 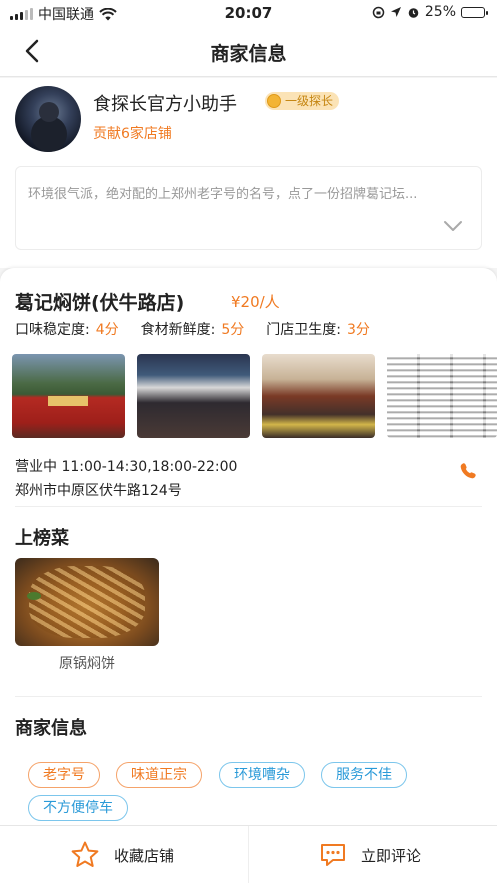 I want to click on score-freshness: 食材新鲜度: 5分, so click(x=193, y=329).